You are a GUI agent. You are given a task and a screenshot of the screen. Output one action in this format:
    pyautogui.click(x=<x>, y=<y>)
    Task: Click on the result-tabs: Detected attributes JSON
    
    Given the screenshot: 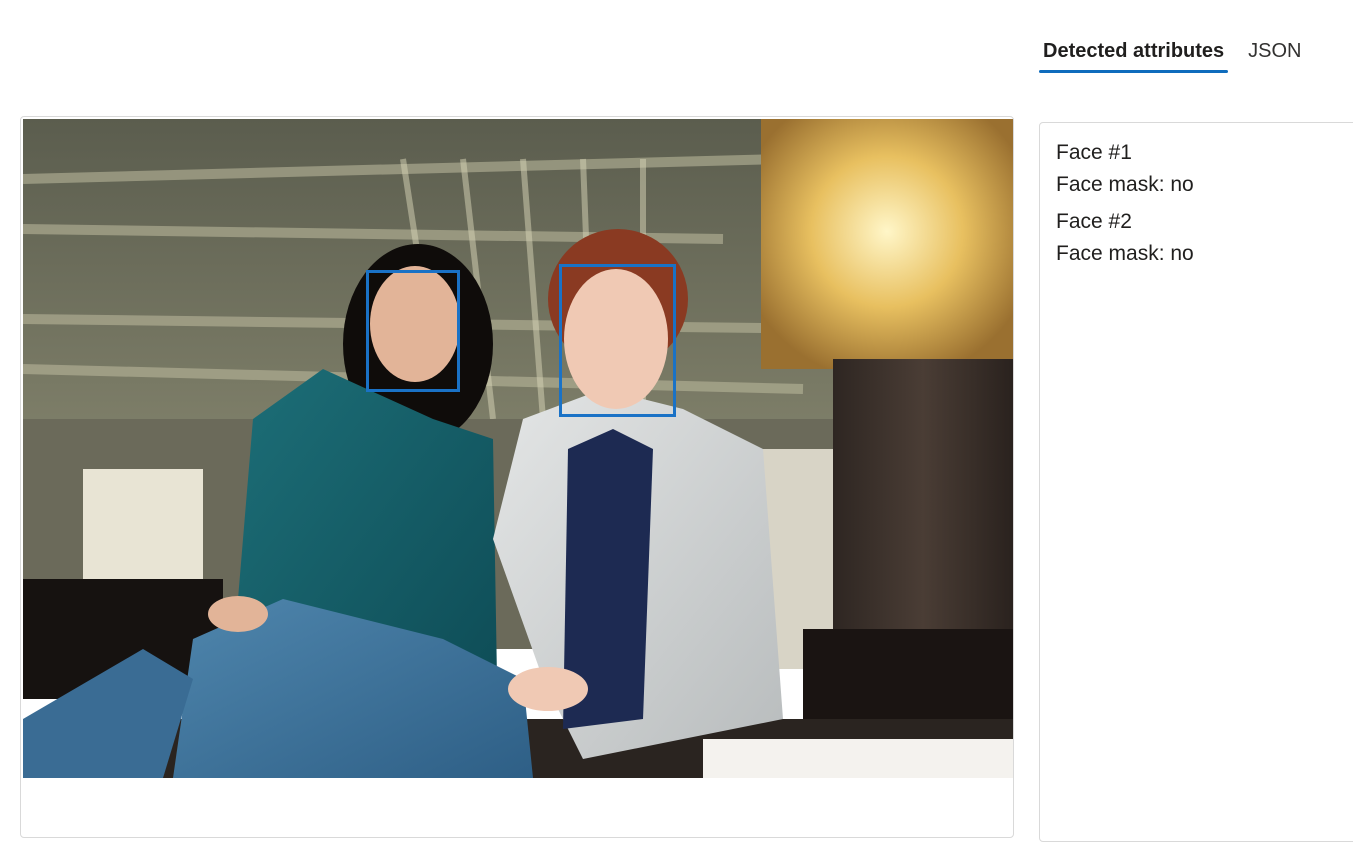 What is the action you would take?
    pyautogui.click(x=1180, y=54)
    